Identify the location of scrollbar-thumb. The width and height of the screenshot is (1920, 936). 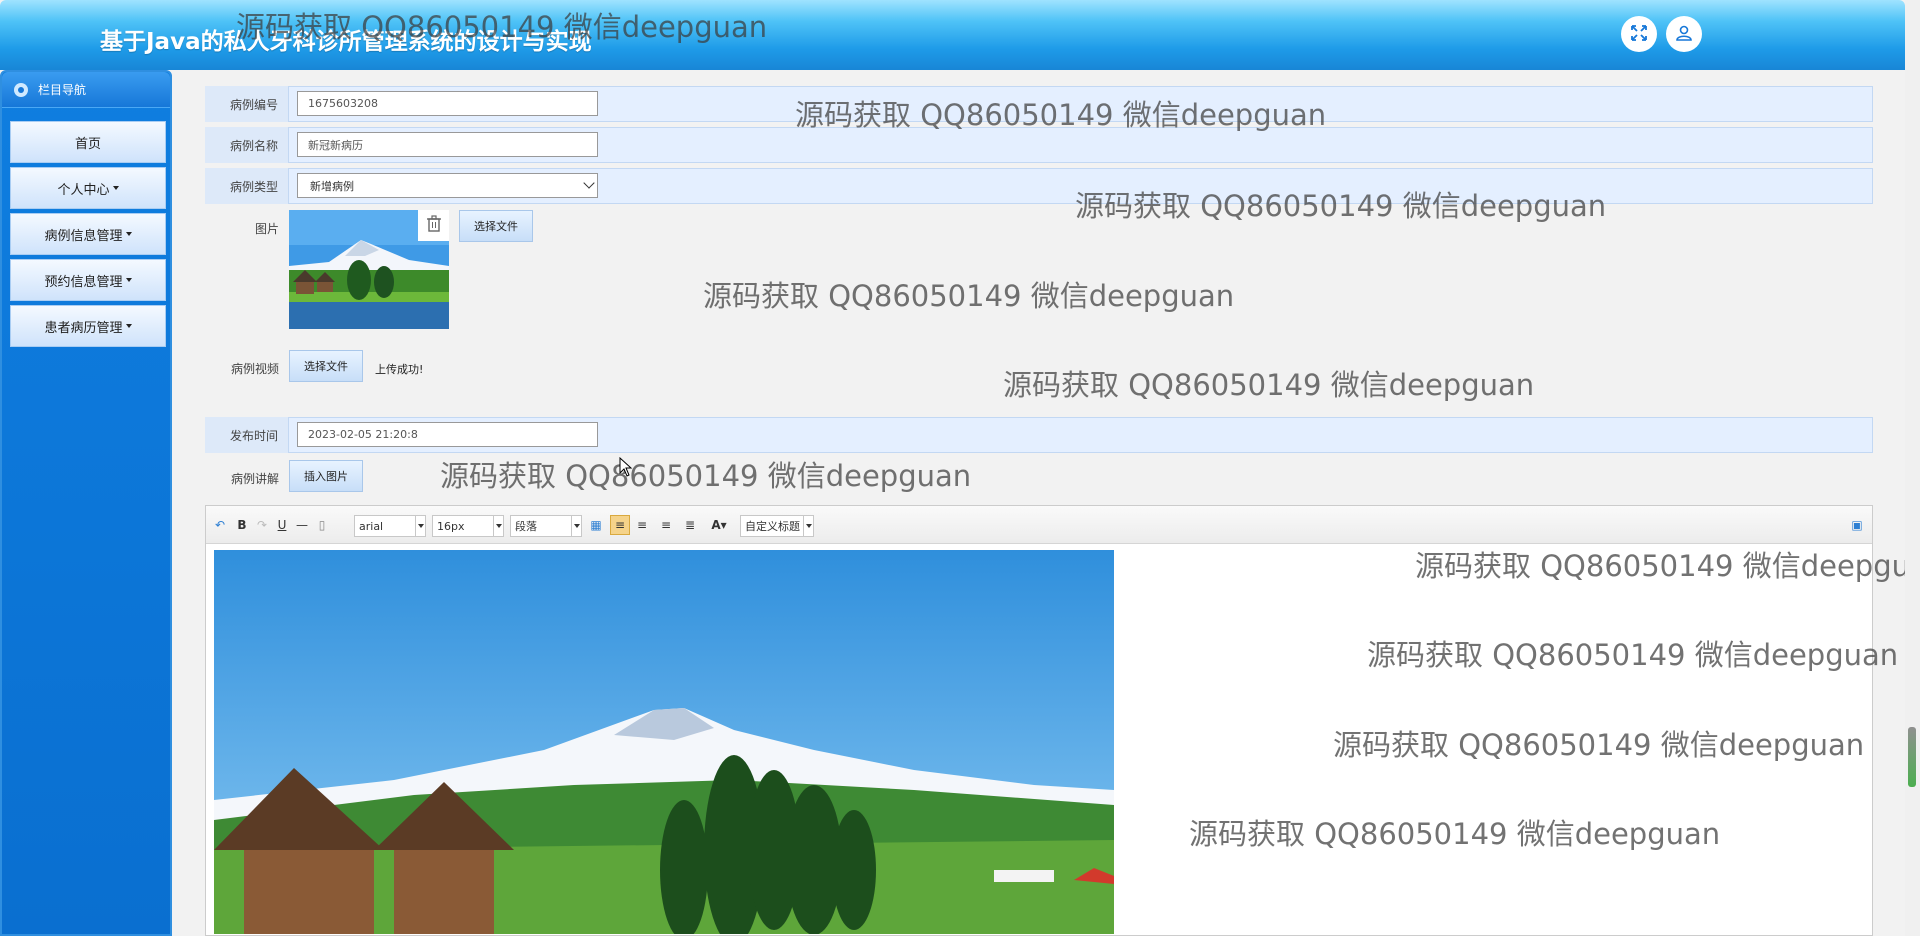
(1912, 757).